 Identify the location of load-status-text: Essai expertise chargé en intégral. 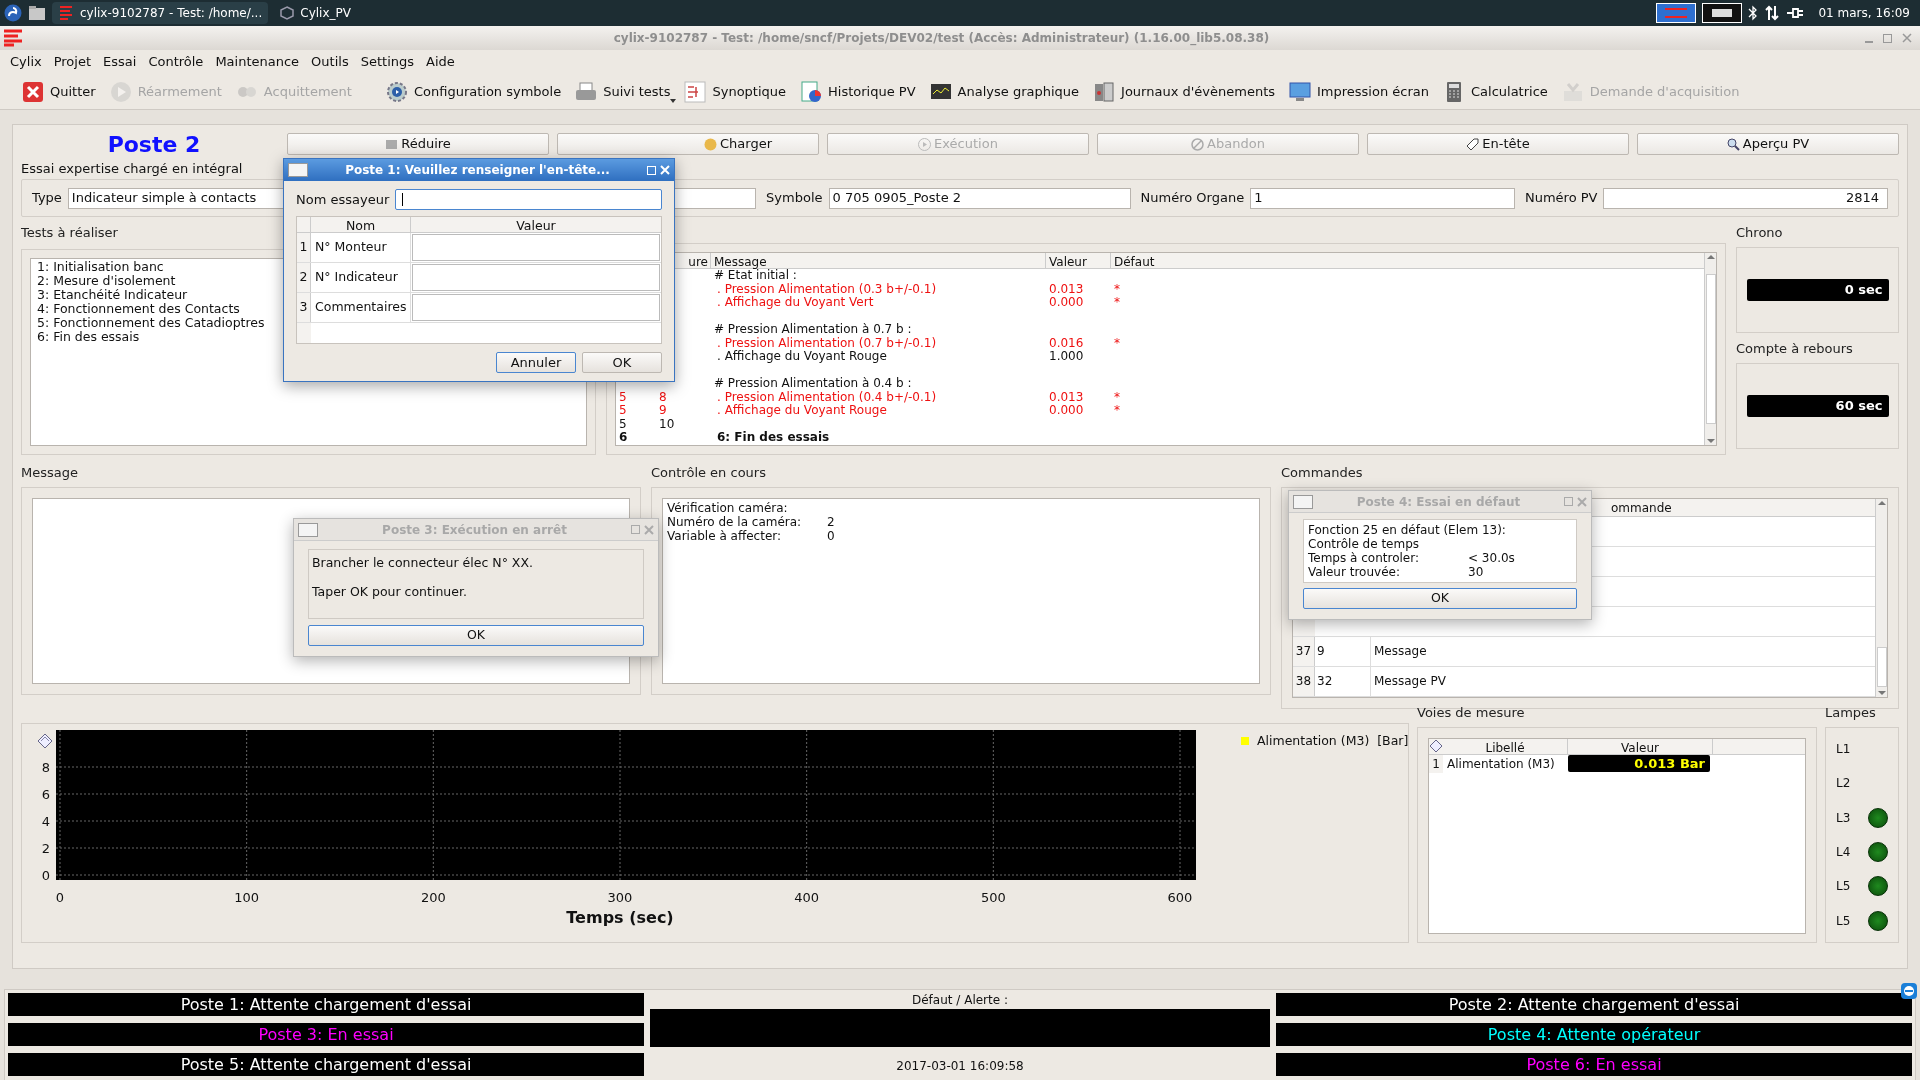
(132, 169).